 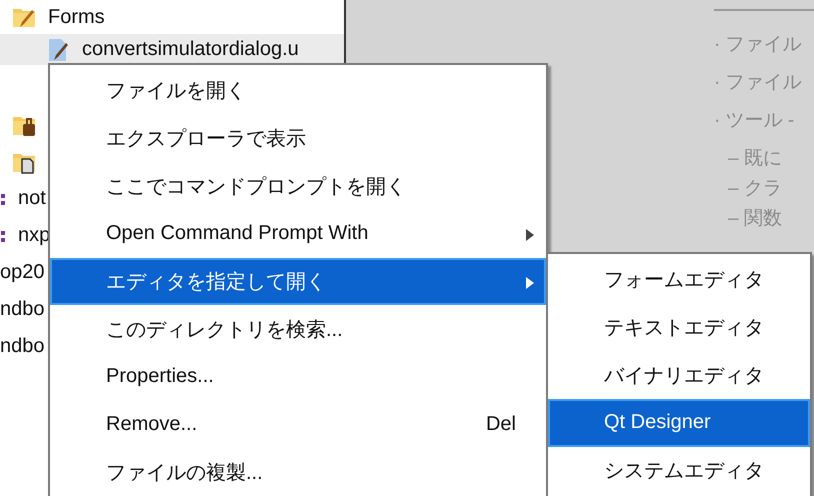 I want to click on document-line: – 関数, so click(x=755, y=219).